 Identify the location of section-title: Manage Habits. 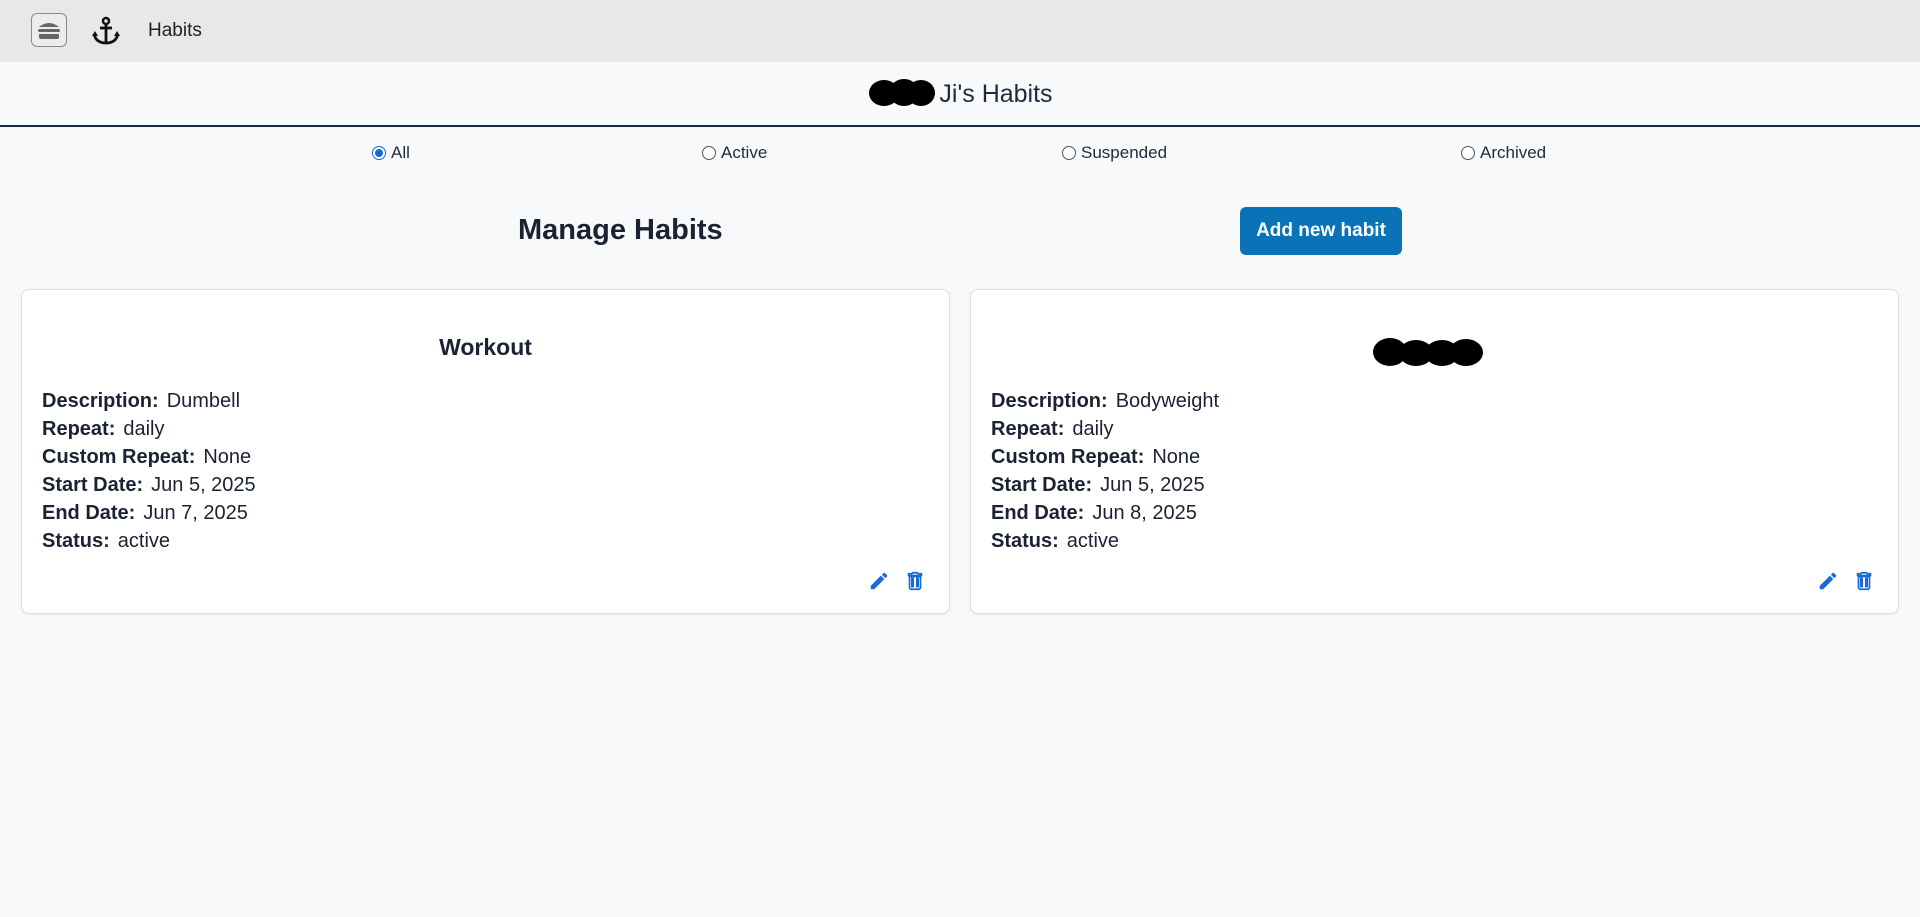
(620, 230).